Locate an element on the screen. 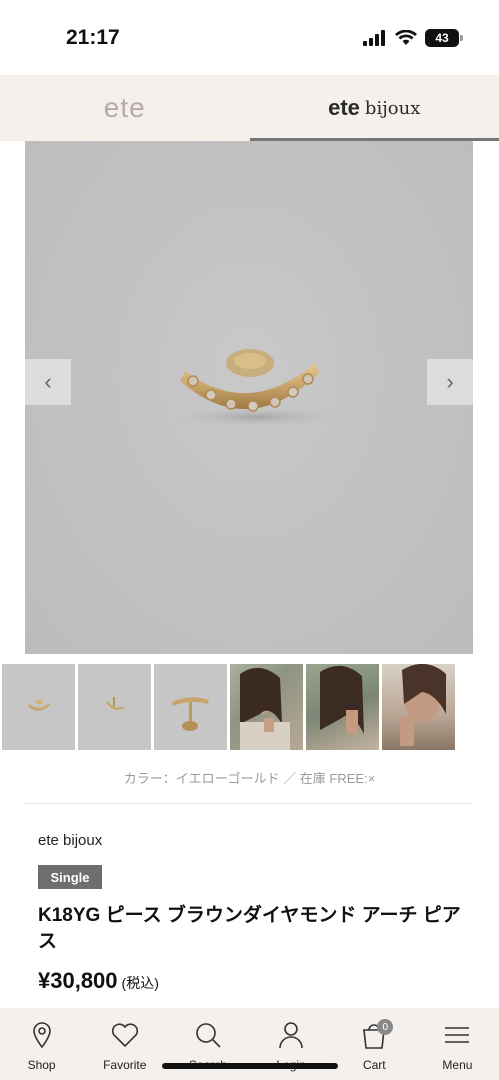 This screenshot has width=499, height=1080. nav-login: Login is located at coordinates (291, 1044).